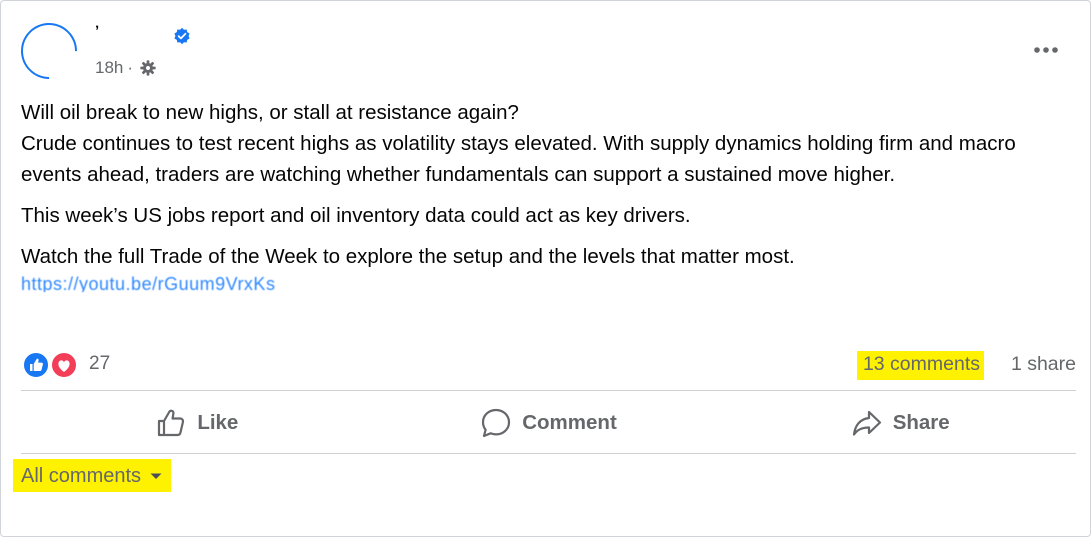 The width and height of the screenshot is (1091, 537). What do you see at coordinates (64, 365) in the screenshot?
I see `love-reaction-icon` at bounding box center [64, 365].